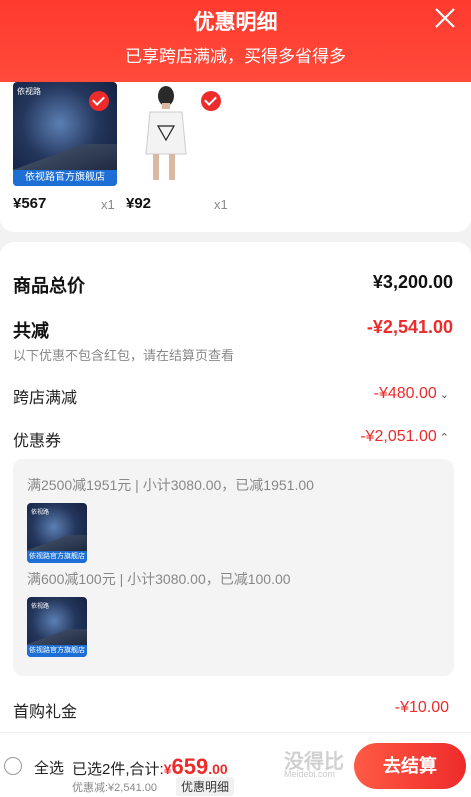 The width and height of the screenshot is (471, 797). Describe the element at coordinates (49, 767) in the screenshot. I see `select-all-label: 全选` at that location.